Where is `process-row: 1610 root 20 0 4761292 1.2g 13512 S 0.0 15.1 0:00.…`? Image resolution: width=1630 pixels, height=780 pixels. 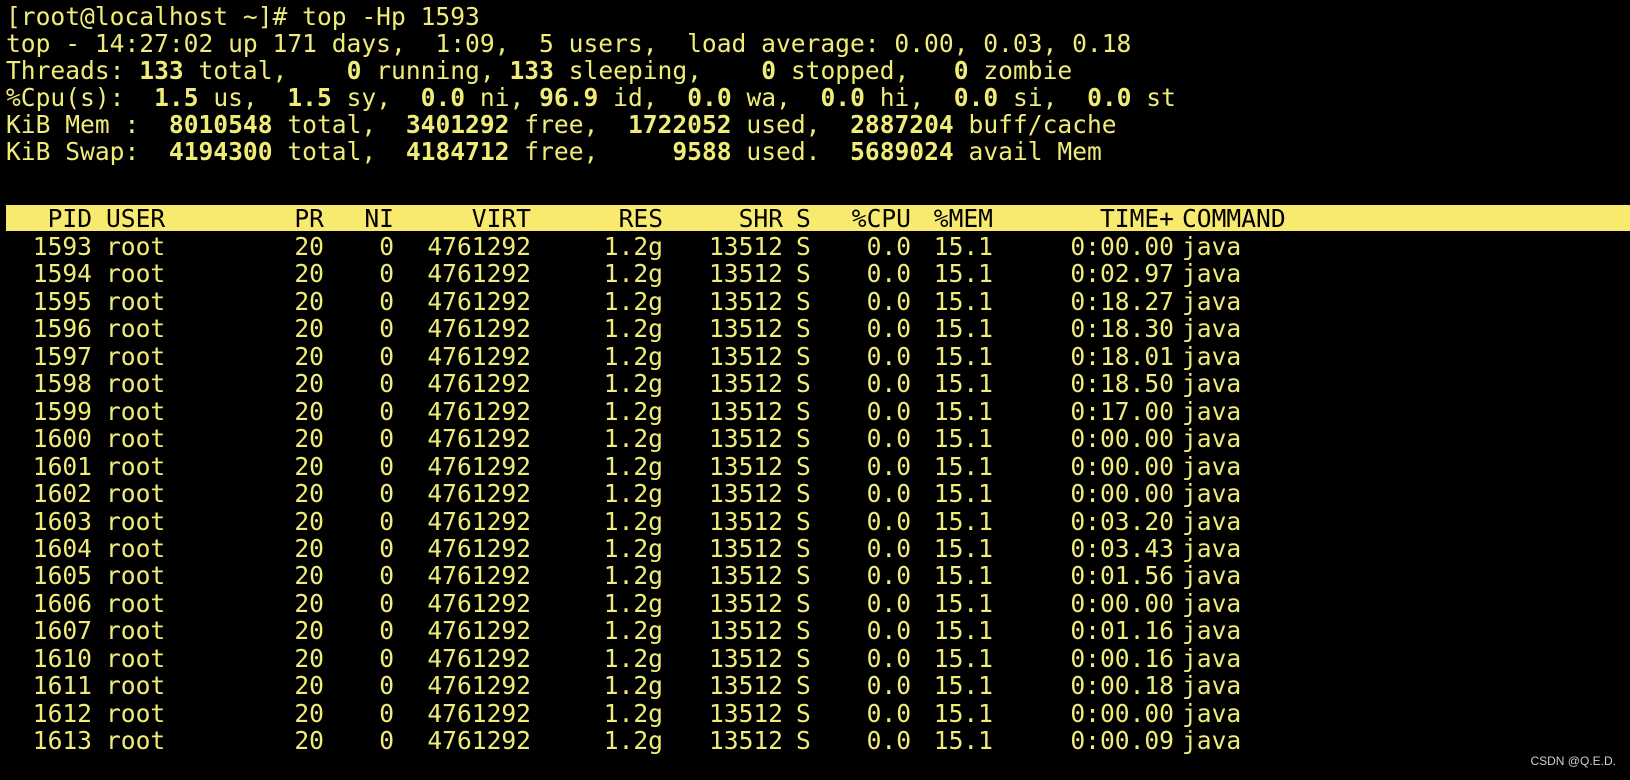
process-row: 1610 root 20 0 4761292 1.2g 13512 S 0.0 15.1 0:00.… is located at coordinates (818, 658).